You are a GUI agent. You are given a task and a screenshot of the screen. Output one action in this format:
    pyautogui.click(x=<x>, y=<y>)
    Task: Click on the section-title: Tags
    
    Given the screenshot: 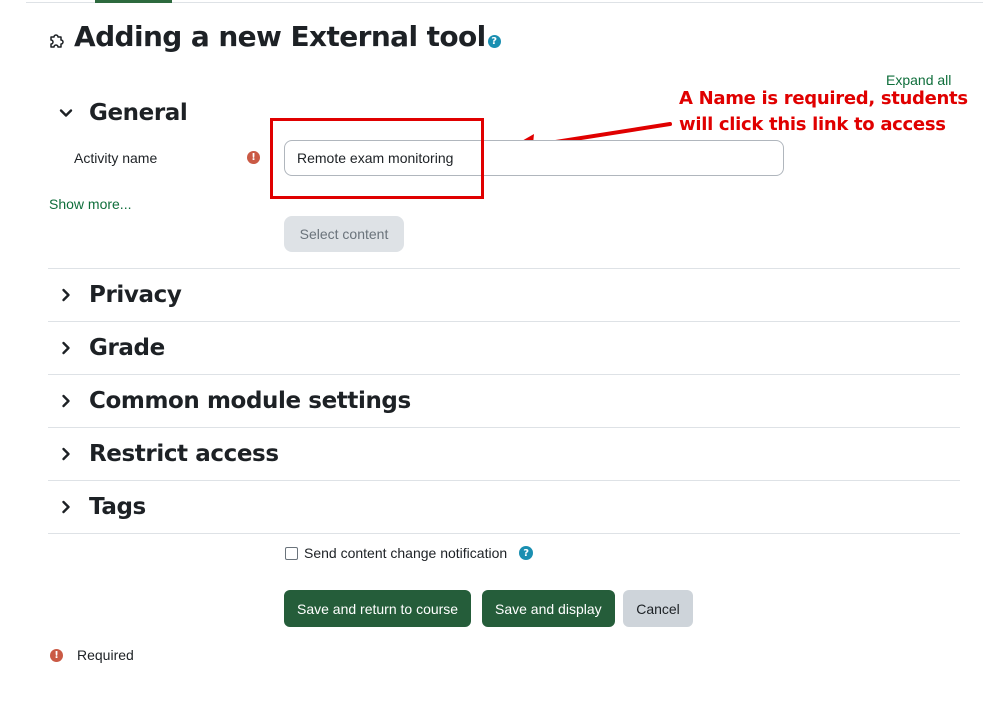 What is the action you would take?
    pyautogui.click(x=117, y=507)
    